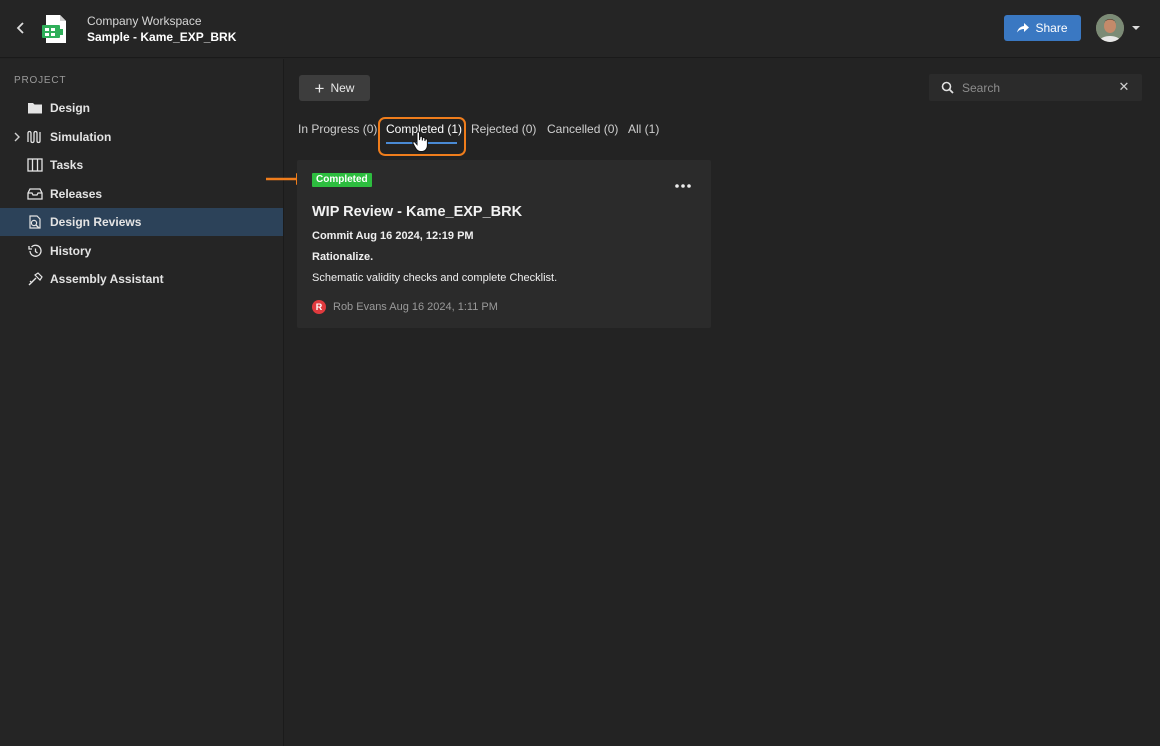 The height and width of the screenshot is (746, 1160). Describe the element at coordinates (35, 108) in the screenshot. I see `folder-icon` at that location.